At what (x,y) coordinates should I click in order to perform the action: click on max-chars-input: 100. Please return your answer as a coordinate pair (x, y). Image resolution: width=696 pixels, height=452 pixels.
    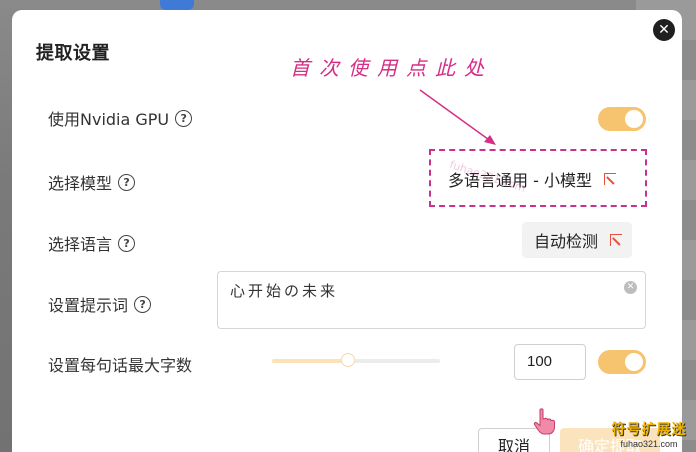
    Looking at the image, I should click on (550, 362).